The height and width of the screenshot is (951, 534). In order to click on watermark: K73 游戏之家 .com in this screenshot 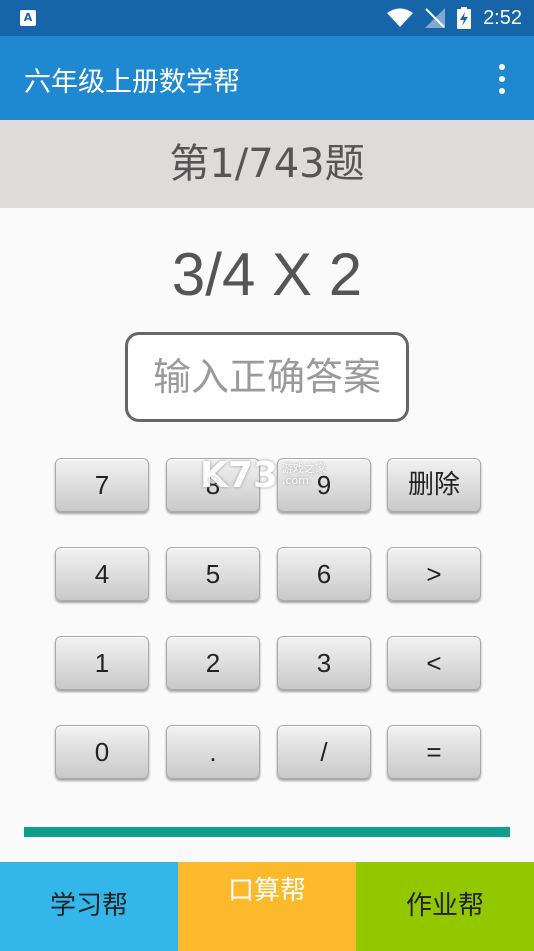, I will do `click(263, 475)`.